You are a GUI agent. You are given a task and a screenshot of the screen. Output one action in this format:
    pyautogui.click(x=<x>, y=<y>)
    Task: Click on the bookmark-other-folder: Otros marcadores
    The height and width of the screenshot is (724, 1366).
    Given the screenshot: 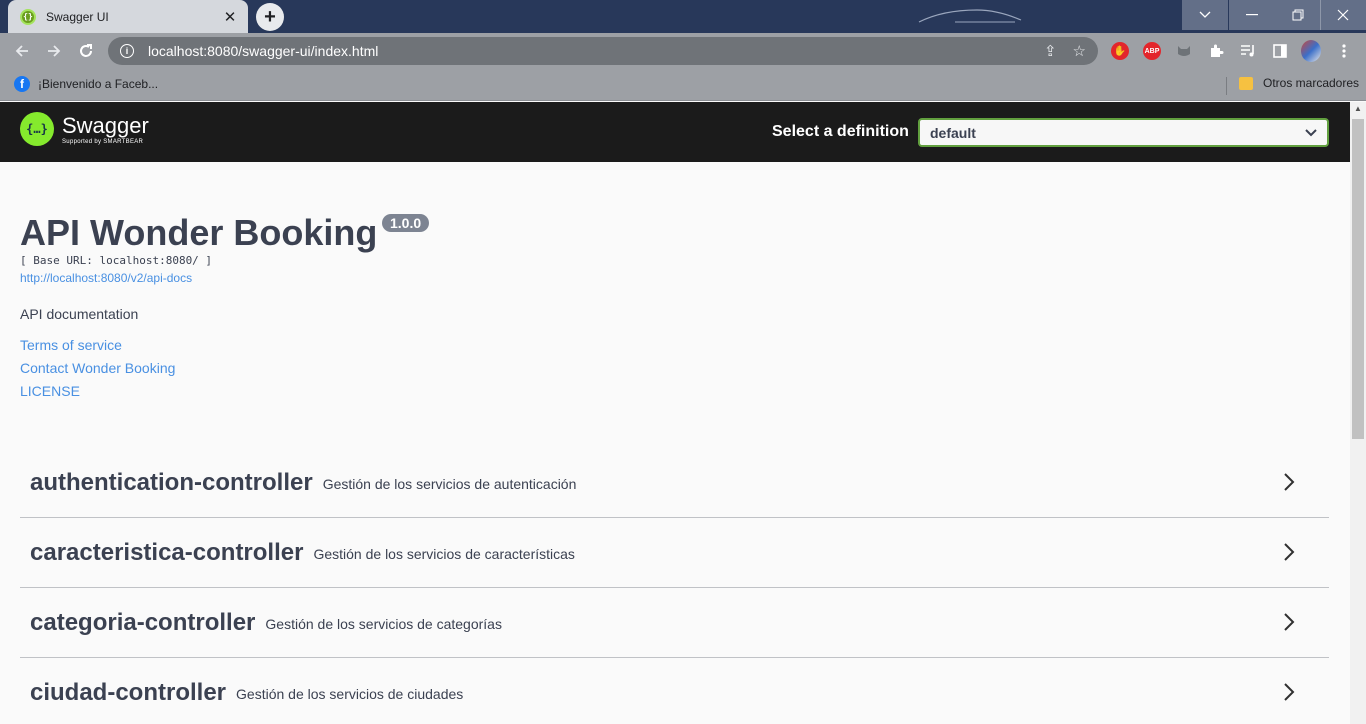 What is the action you would take?
    pyautogui.click(x=1299, y=83)
    